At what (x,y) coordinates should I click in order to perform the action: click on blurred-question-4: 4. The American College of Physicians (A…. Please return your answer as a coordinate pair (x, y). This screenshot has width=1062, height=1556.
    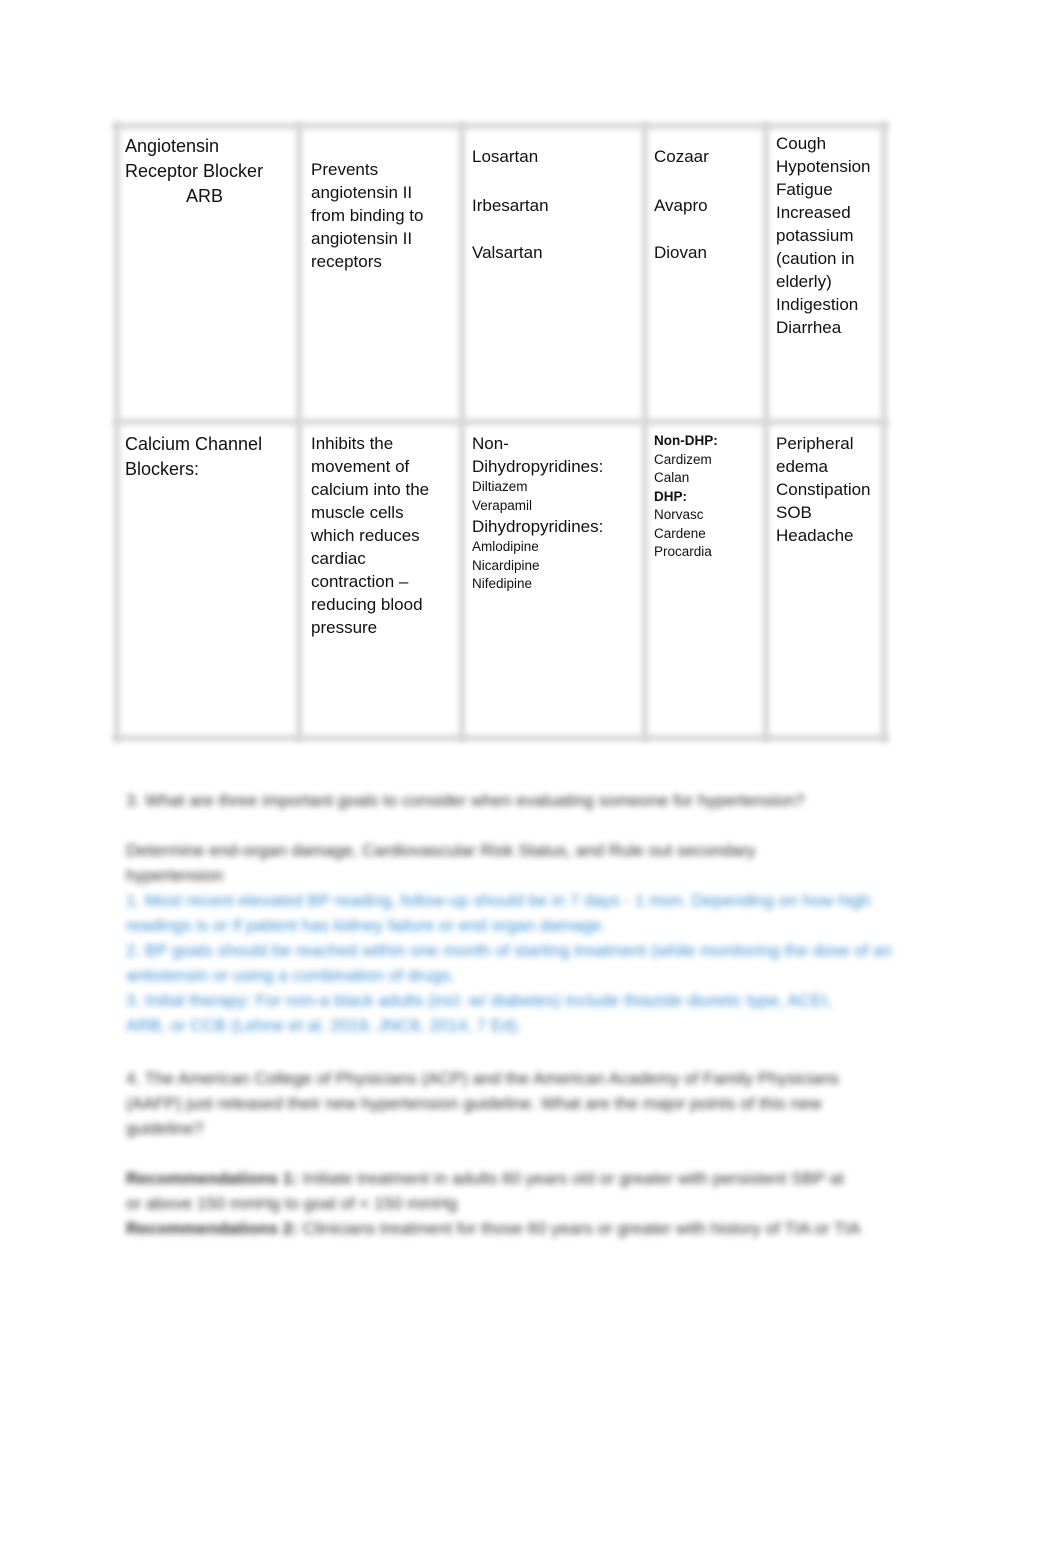
    Looking at the image, I should click on (536, 1153).